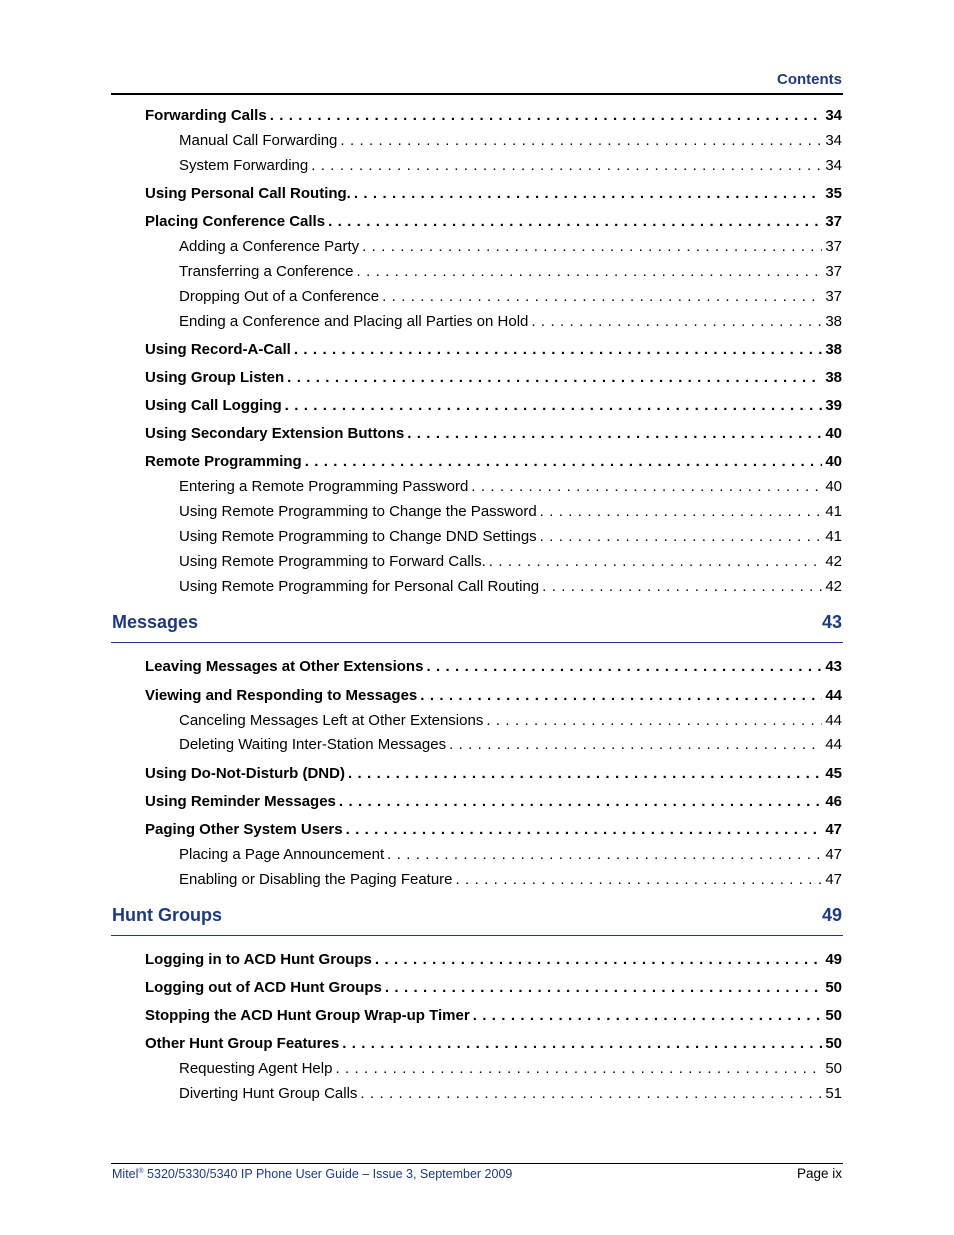 This screenshot has height=1235, width=954. I want to click on toc-entry-page: 51, so click(832, 1093).